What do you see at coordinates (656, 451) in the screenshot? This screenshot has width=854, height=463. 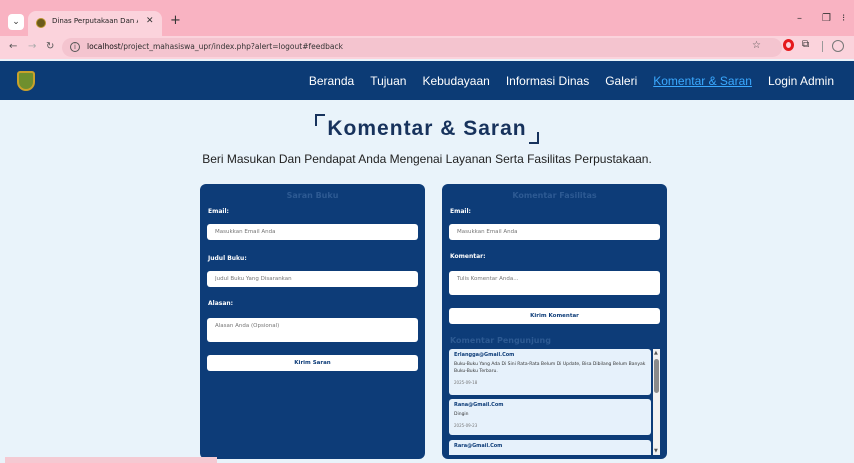 I see `scroll-down-arrow-icon: ▼` at bounding box center [656, 451].